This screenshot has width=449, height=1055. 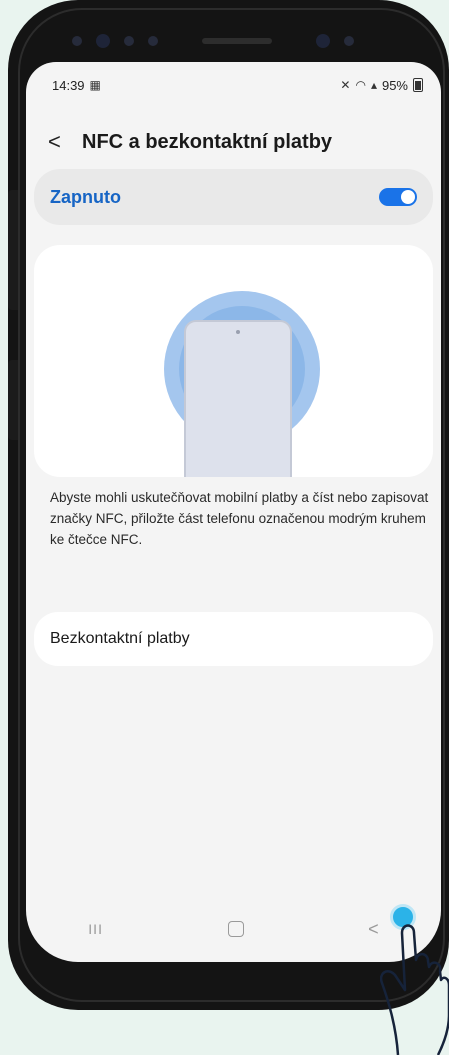 I want to click on home-button, so click(x=235, y=929).